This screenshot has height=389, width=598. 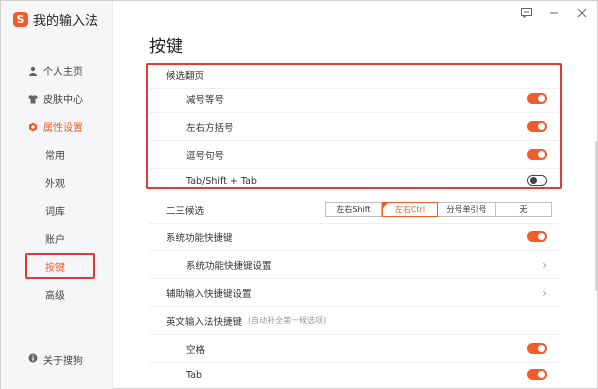 I want to click on sidebar-subitem-advanced: 高级, so click(x=55, y=294).